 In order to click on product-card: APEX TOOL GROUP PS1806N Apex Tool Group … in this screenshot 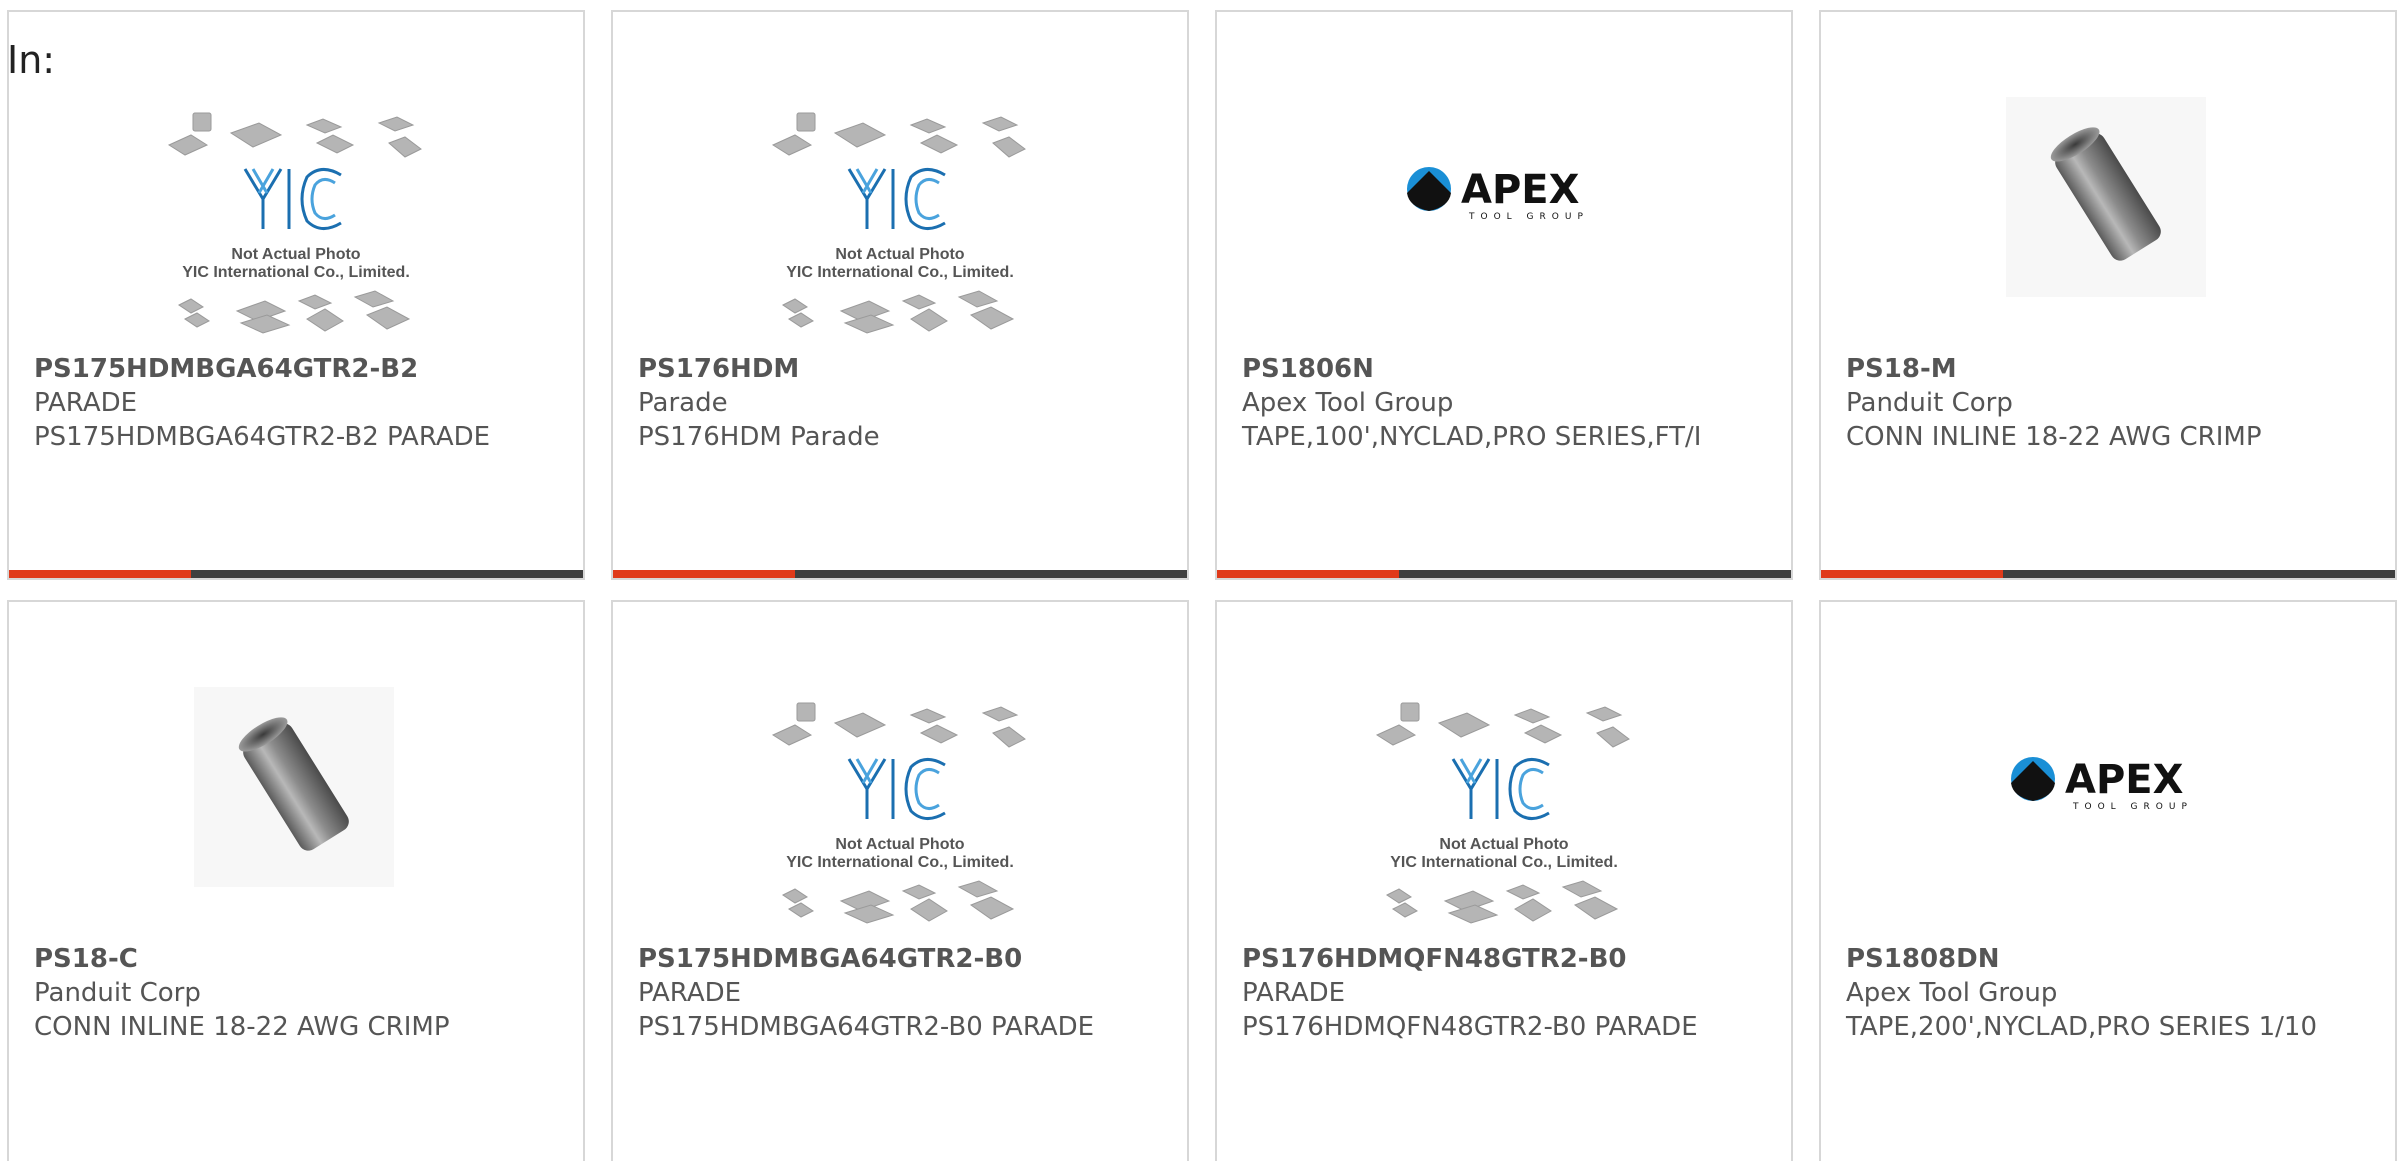, I will do `click(1504, 295)`.